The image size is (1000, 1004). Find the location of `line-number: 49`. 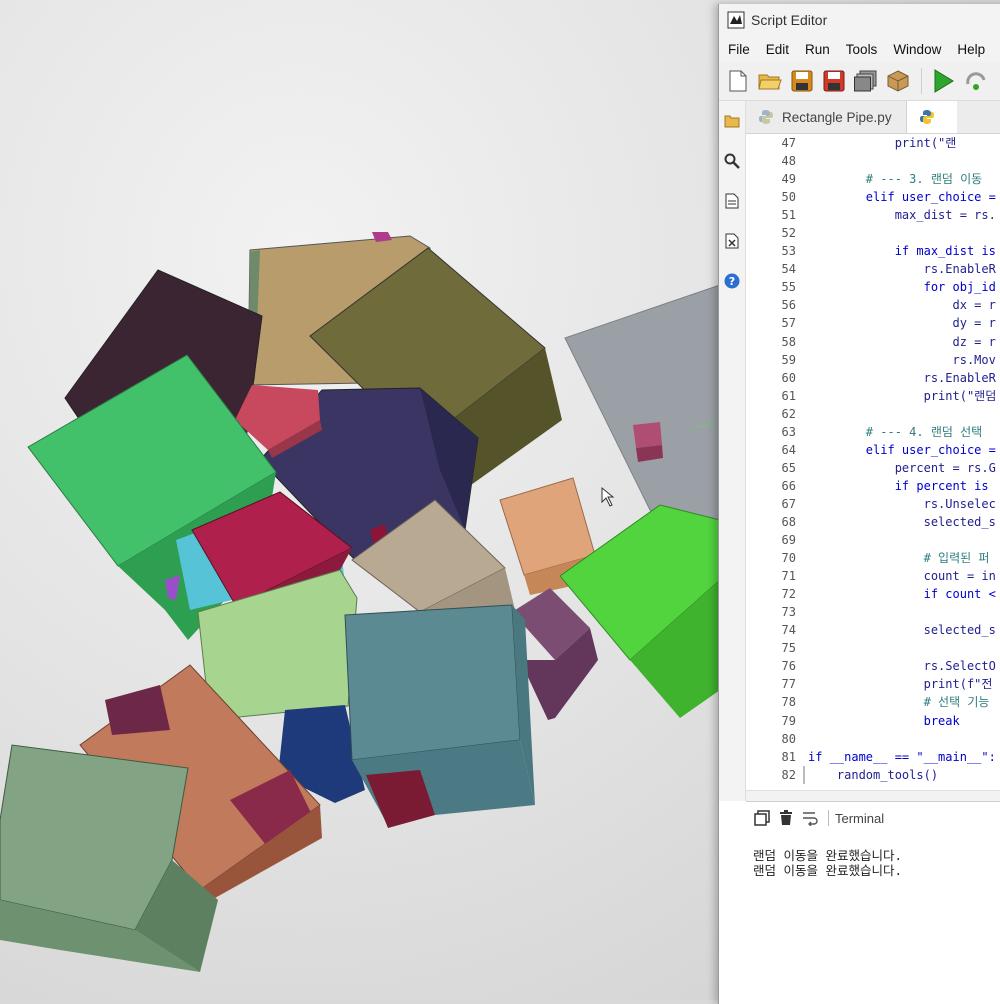

line-number: 49 is located at coordinates (788, 179).